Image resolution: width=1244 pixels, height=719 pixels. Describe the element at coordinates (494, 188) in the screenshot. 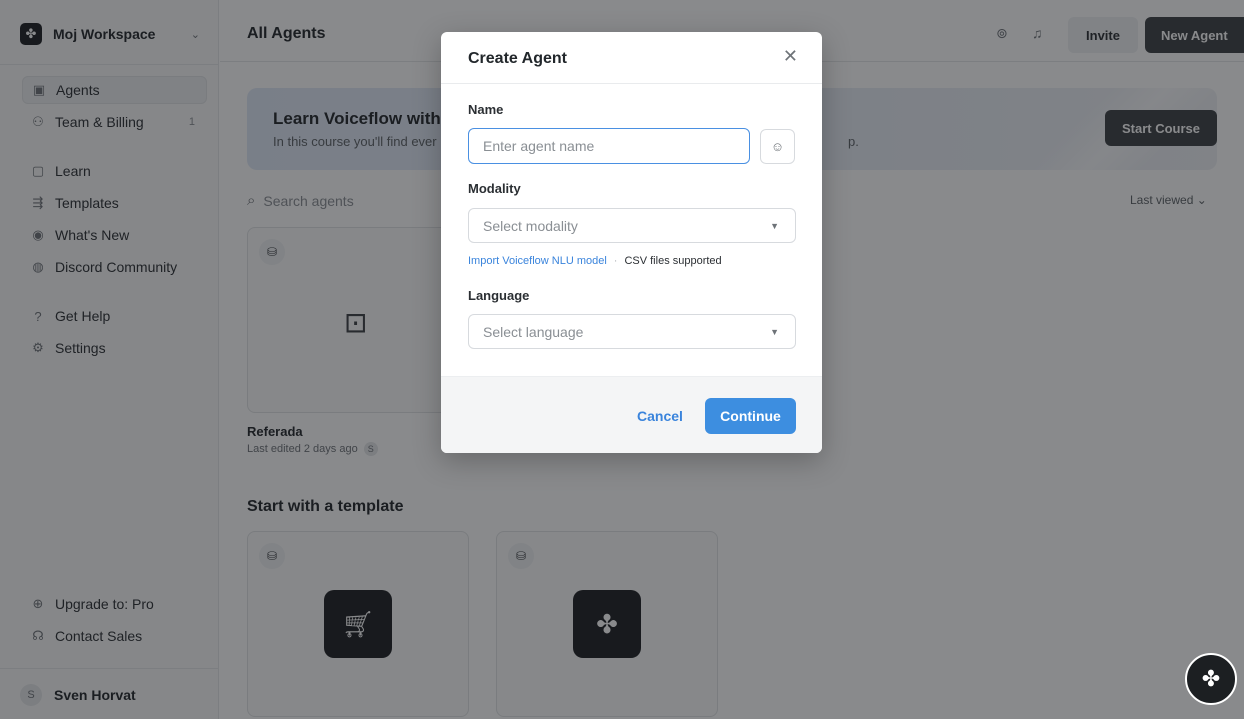

I see `modality-label: Modality` at that location.